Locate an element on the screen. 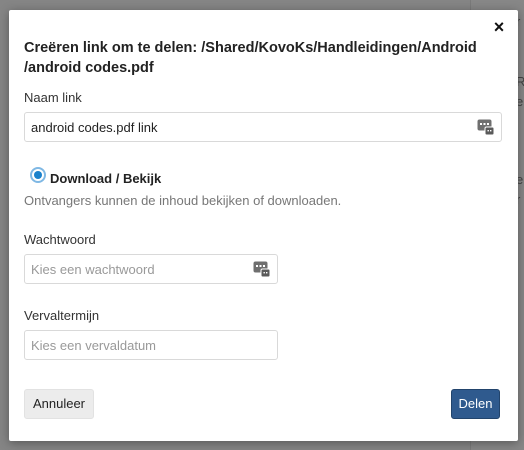 The image size is (524, 450). password-input: Kies een wachtwoord is located at coordinates (151, 269).